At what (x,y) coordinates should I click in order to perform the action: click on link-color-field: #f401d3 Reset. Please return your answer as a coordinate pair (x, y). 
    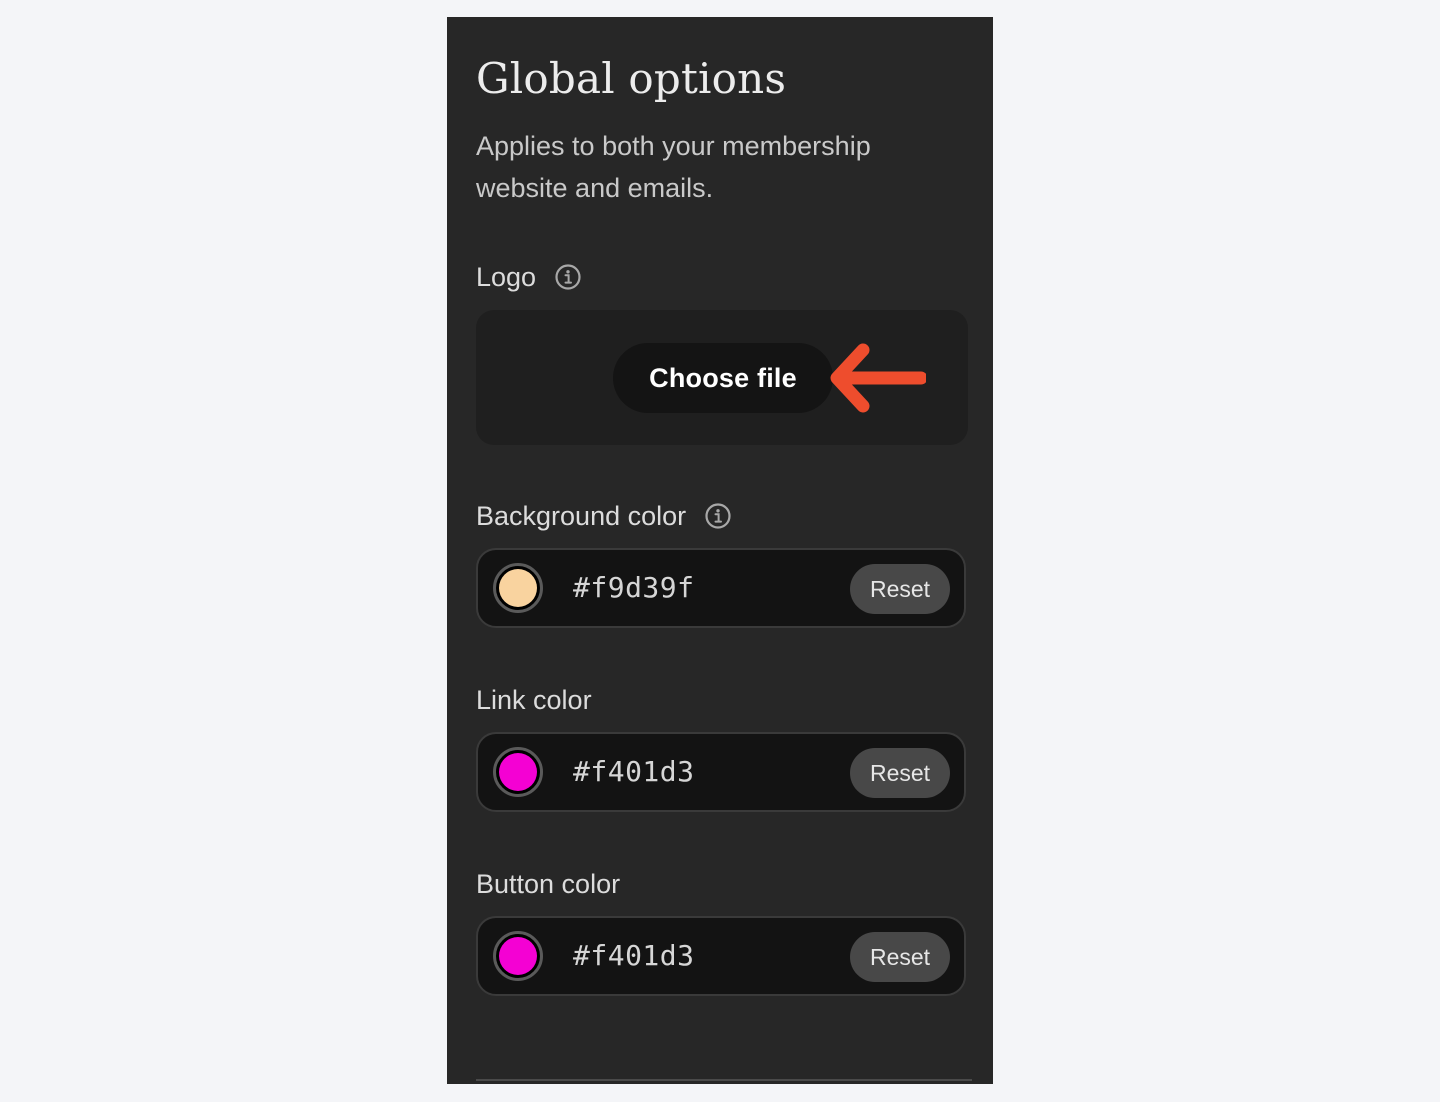
    Looking at the image, I should click on (721, 772).